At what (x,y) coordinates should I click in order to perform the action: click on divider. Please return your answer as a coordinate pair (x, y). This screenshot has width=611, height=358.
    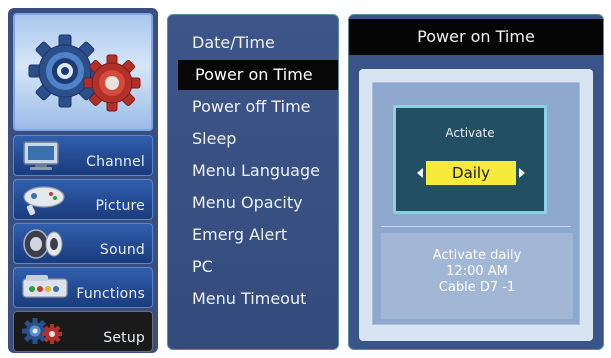
    Looking at the image, I should click on (476, 226).